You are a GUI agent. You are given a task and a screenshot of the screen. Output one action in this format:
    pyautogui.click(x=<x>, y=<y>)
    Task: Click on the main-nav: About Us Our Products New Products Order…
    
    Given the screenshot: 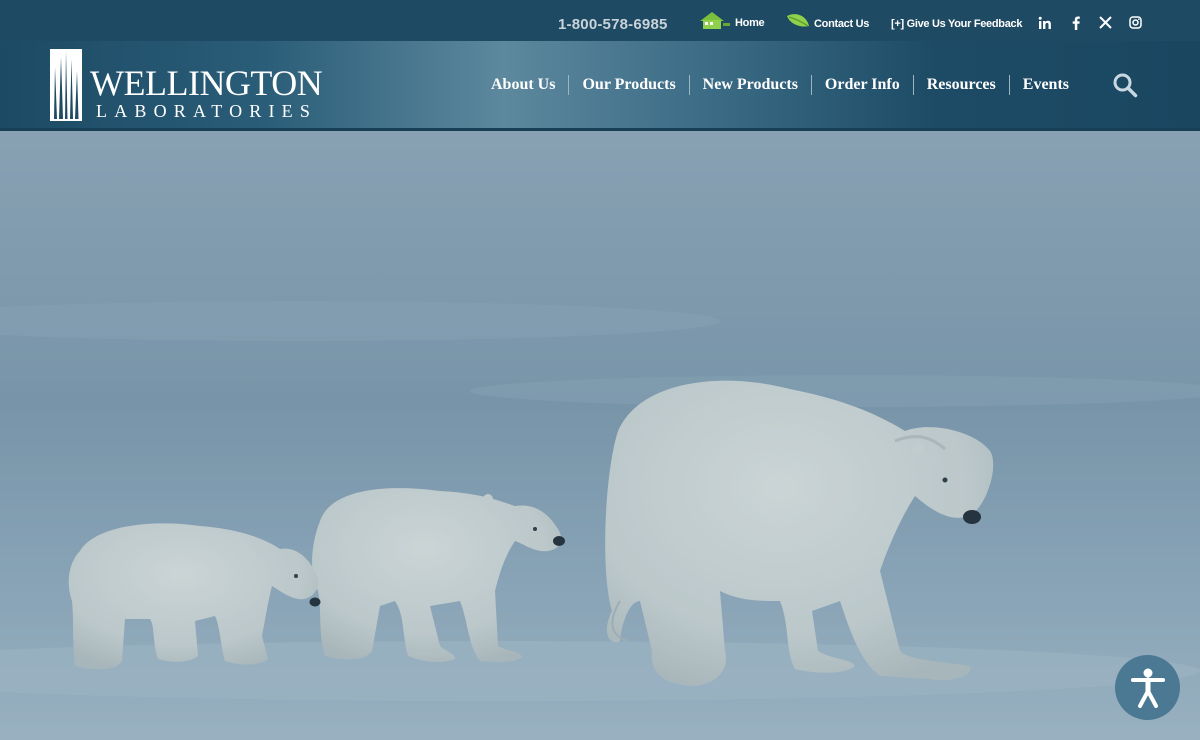 What is the action you would take?
    pyautogui.click(x=780, y=85)
    